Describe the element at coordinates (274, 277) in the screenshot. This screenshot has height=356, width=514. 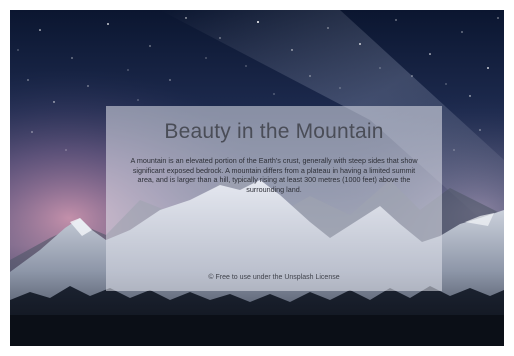
I see `license-credit: © Free to use under the Unsplash License` at that location.